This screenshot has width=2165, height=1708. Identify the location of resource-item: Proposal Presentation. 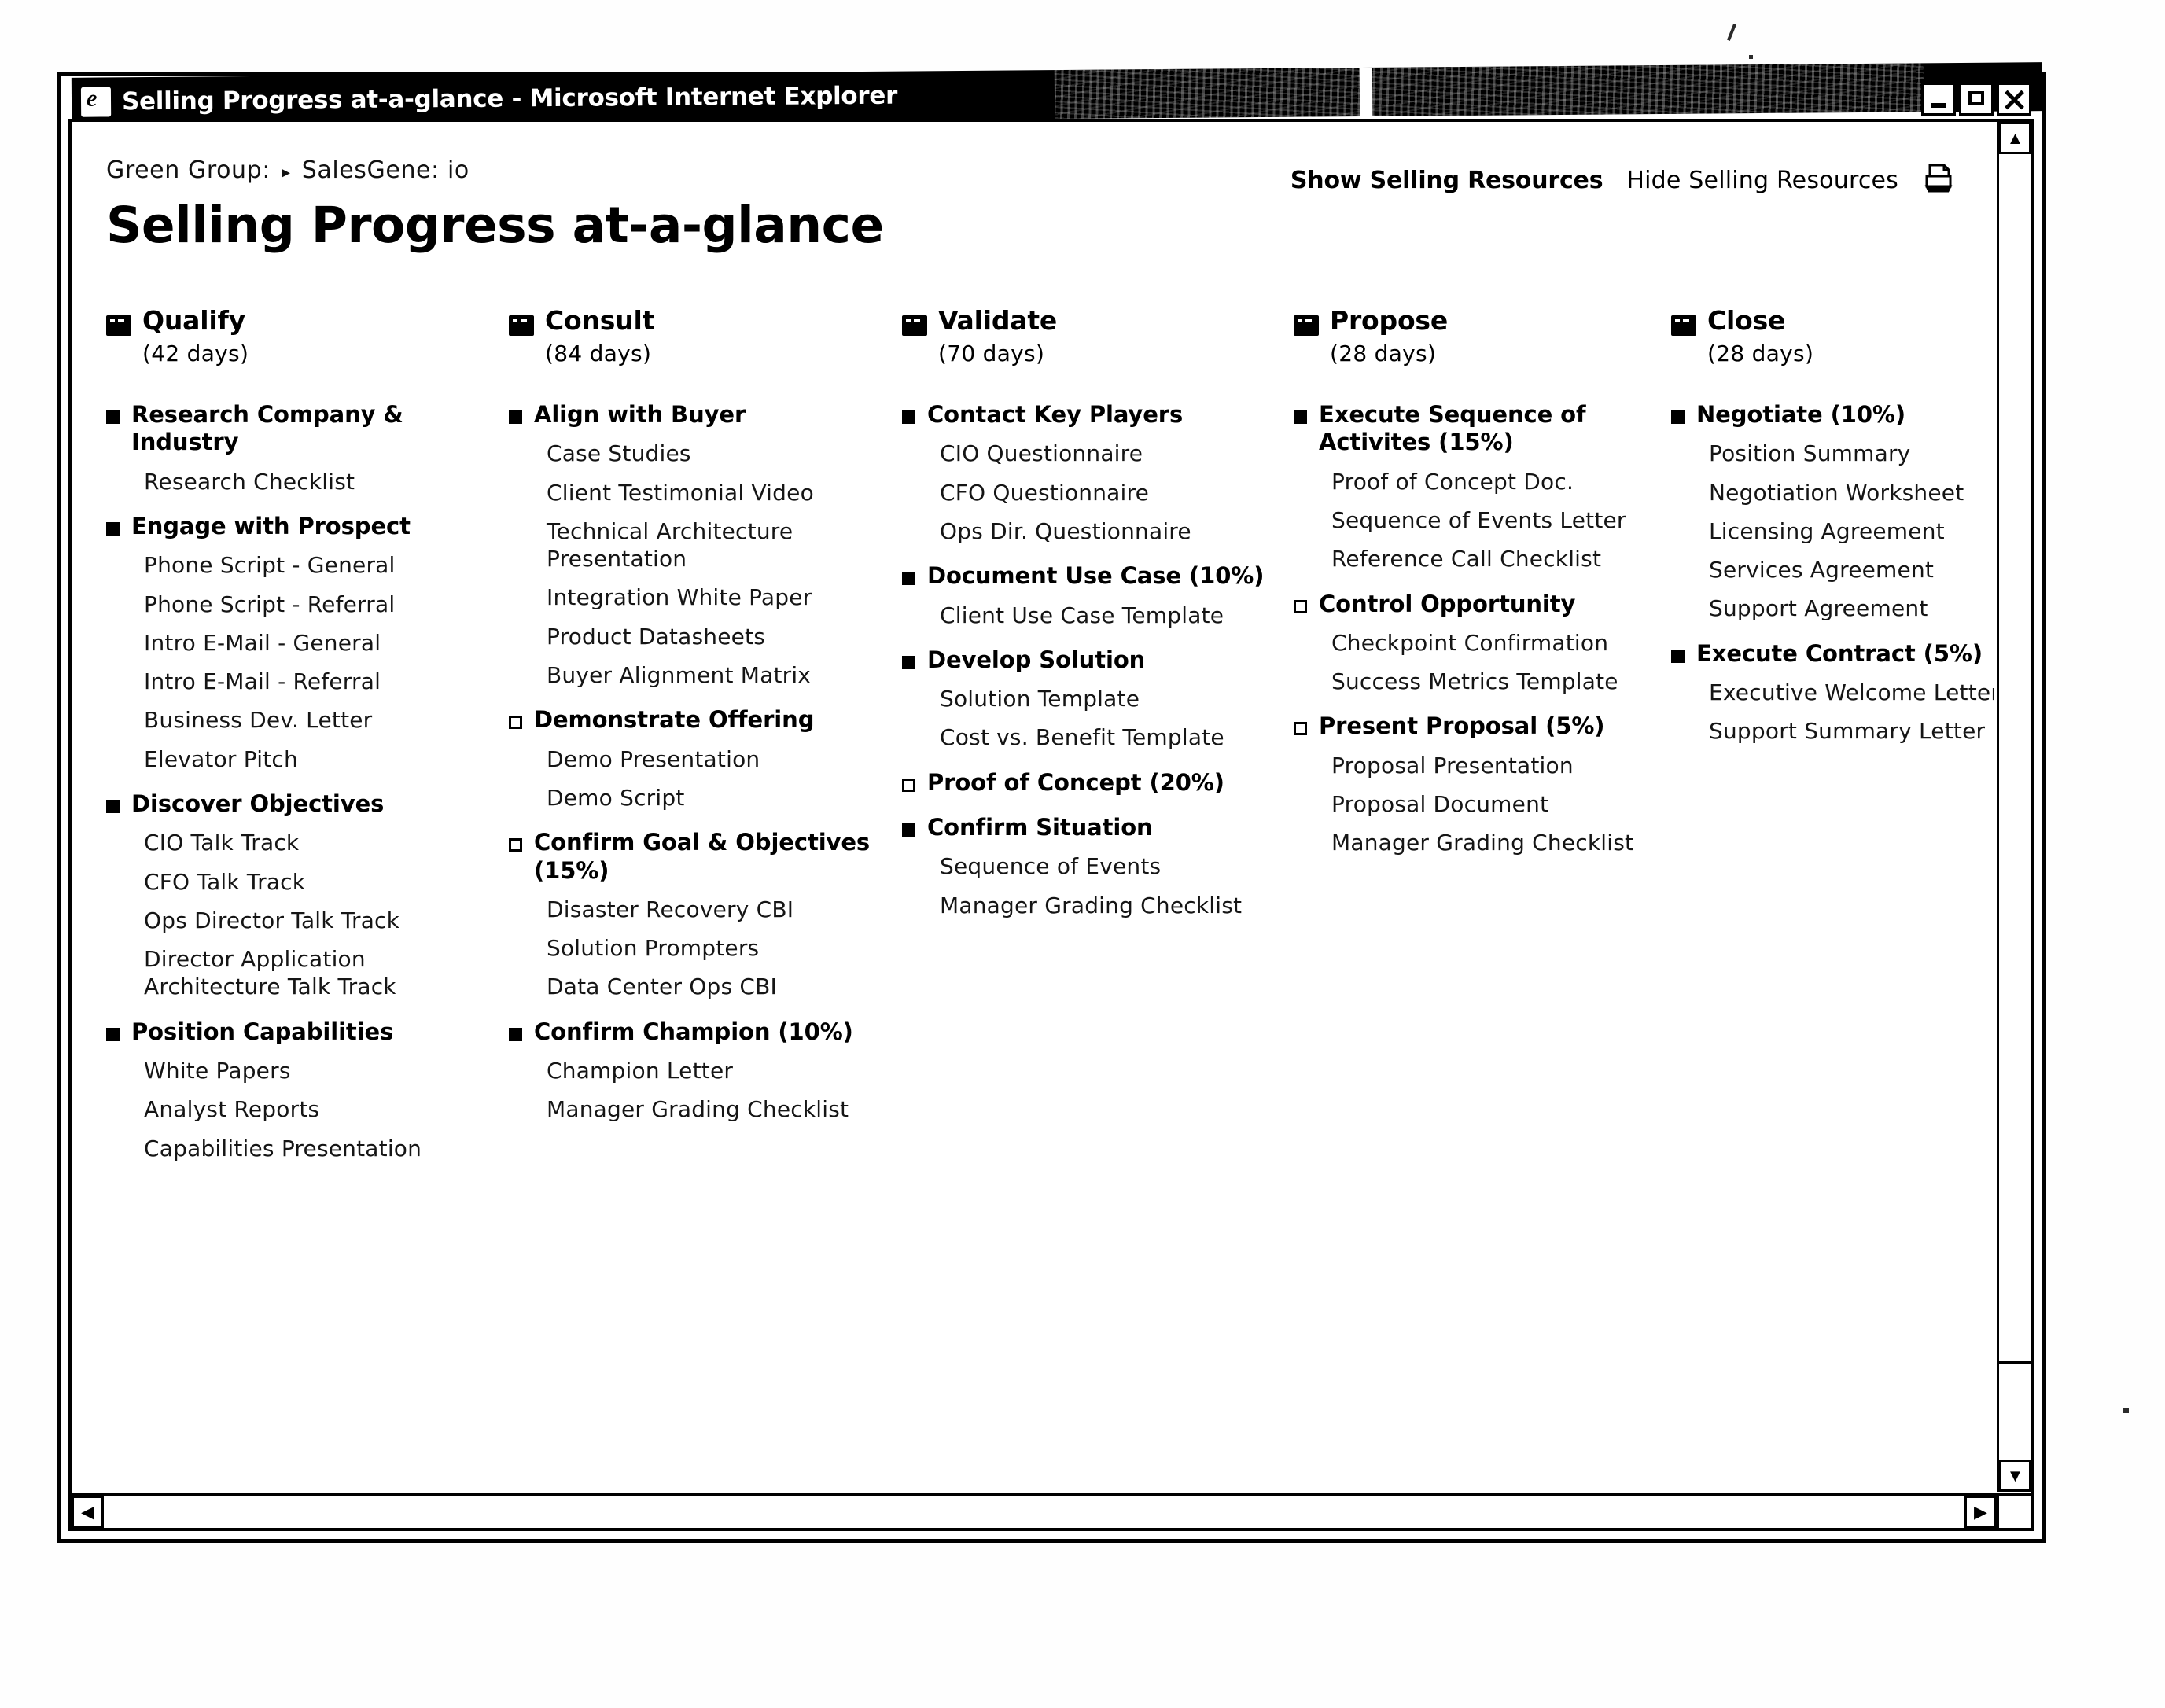
(1494, 765).